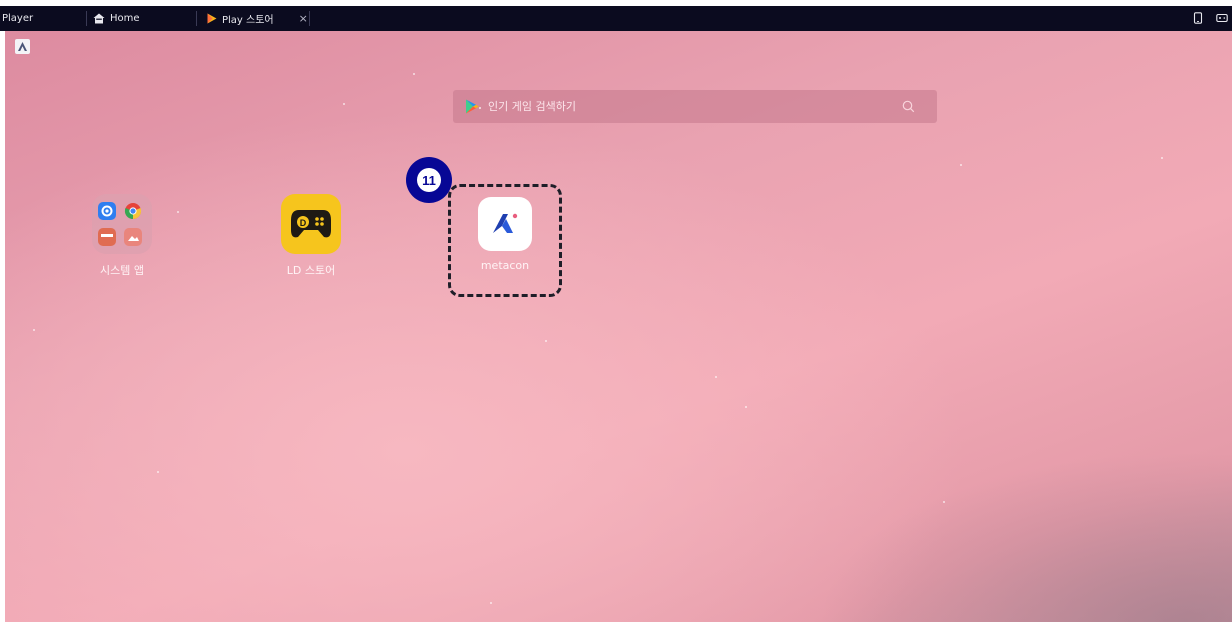  I want to click on search-icon, so click(908, 106).